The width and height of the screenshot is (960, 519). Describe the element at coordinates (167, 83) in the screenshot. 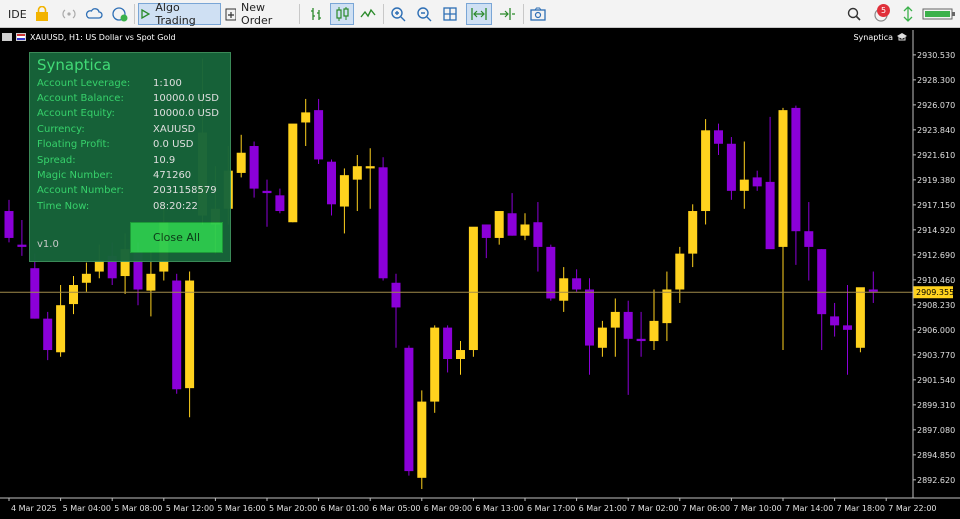

I see `leverage-value: 1:100` at that location.